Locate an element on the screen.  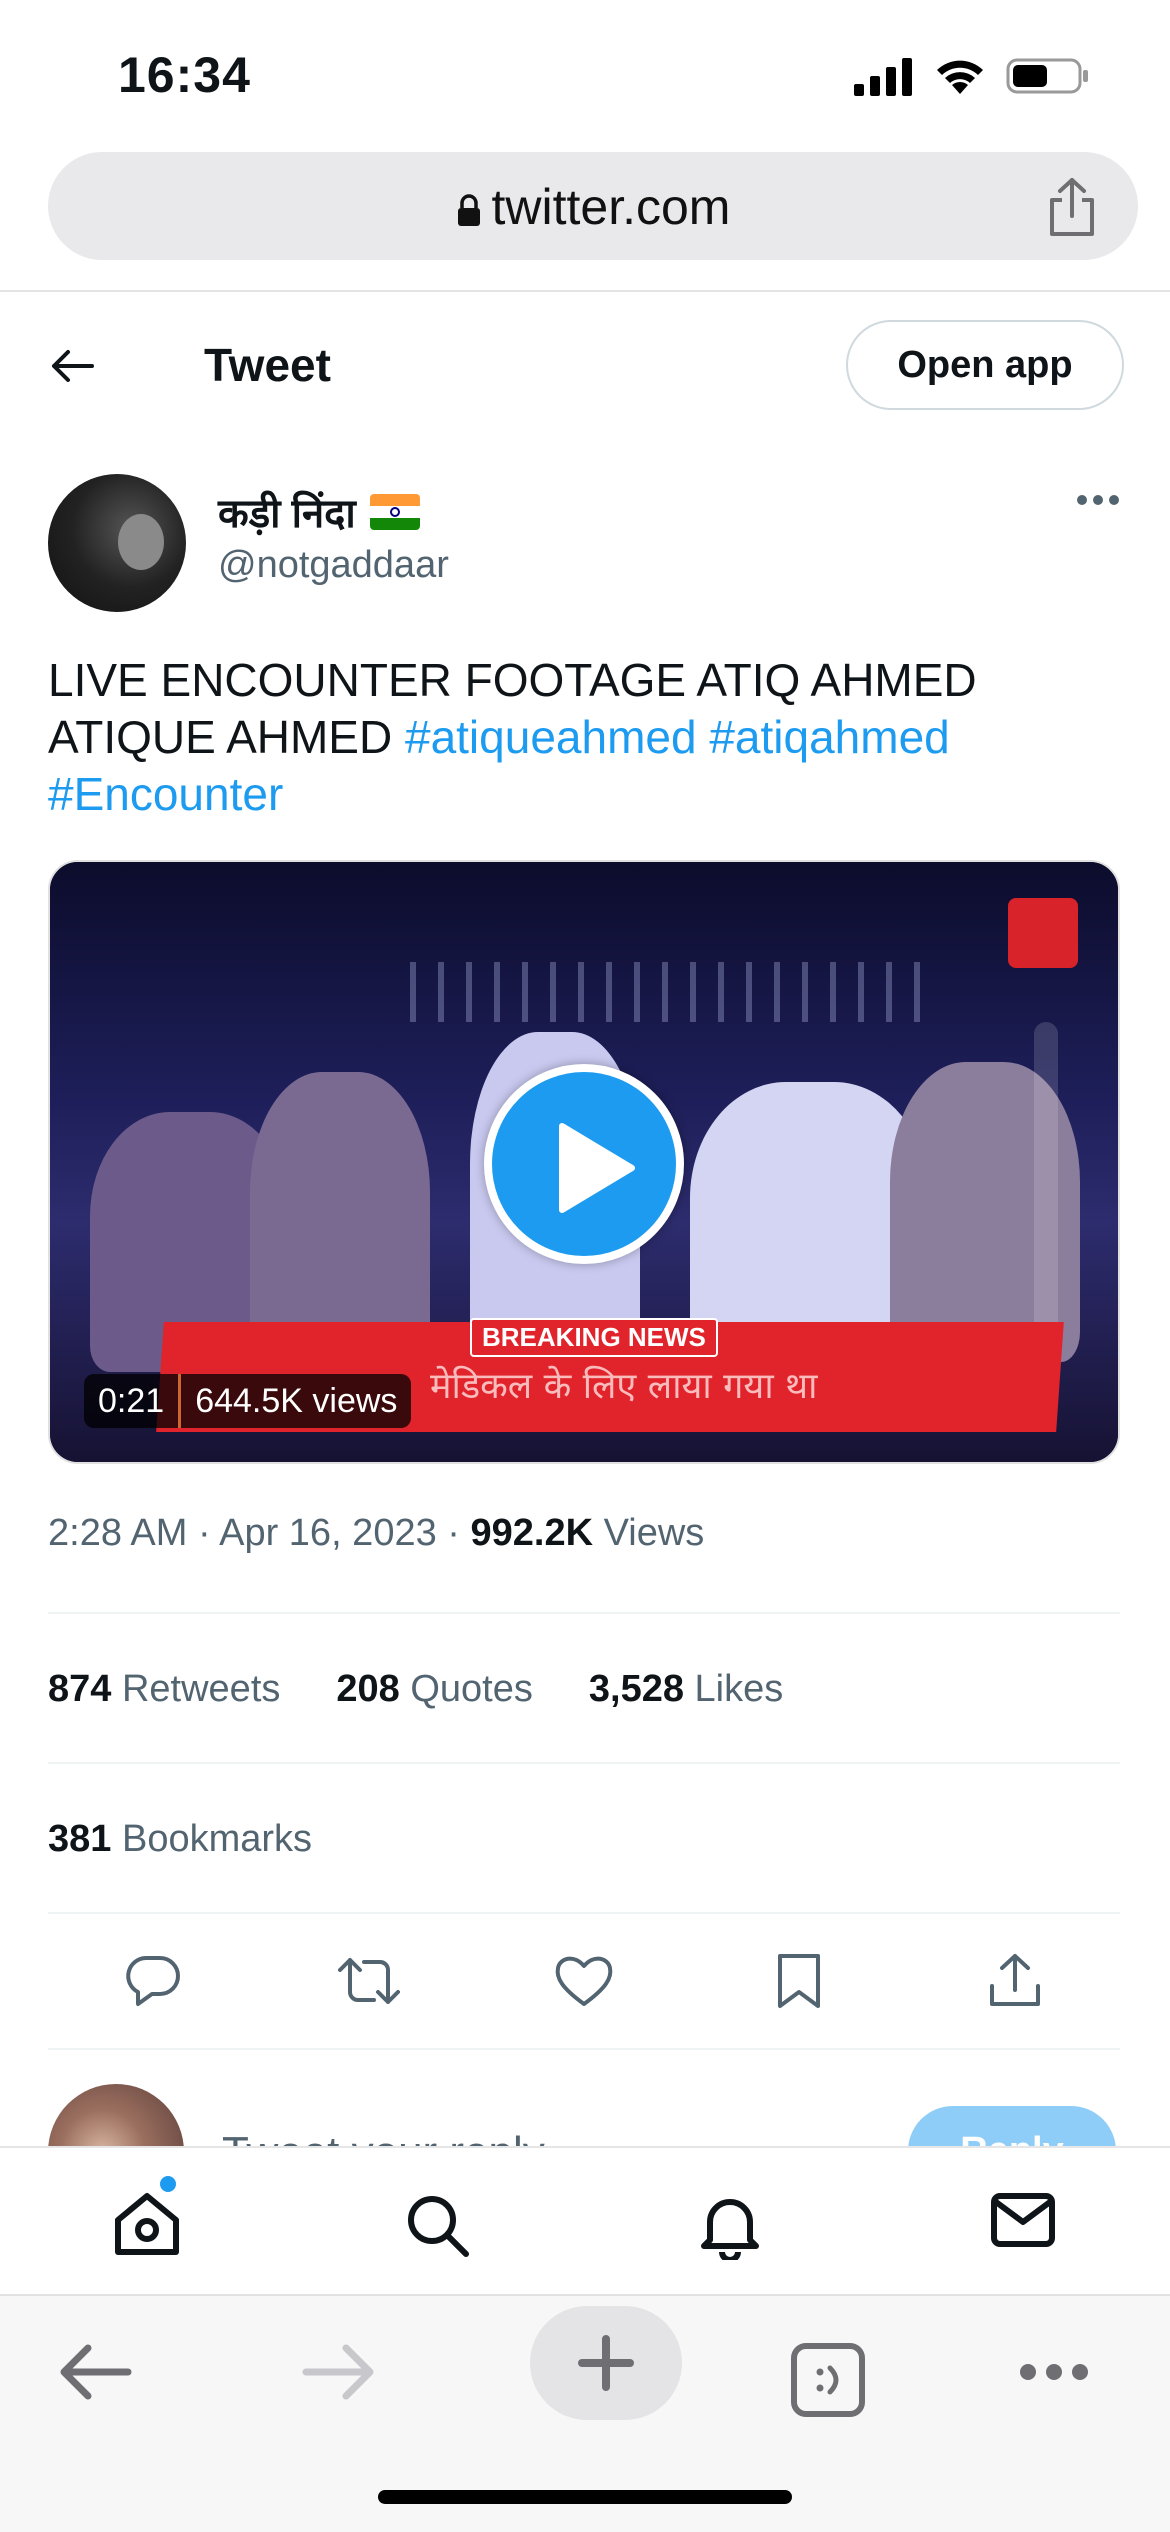
tweet-meta: 2:28 AM · Apr 16, 2023 · 992.2K Views is located at coordinates (376, 1533).